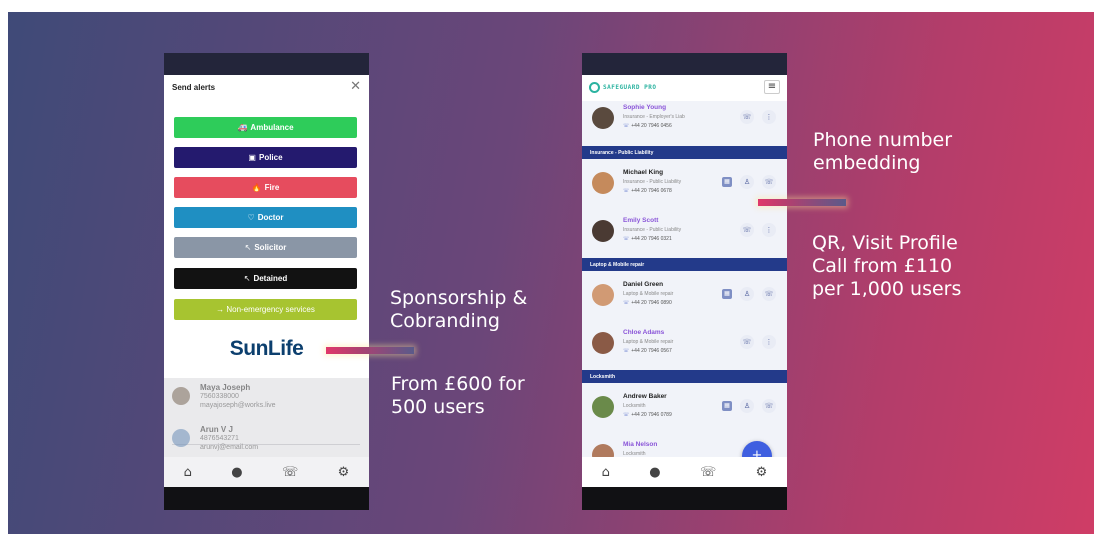 This screenshot has height=534, width=1102. What do you see at coordinates (651, 351) in the screenshot?
I see `contact-phone: +44 20 7946 0567` at bounding box center [651, 351].